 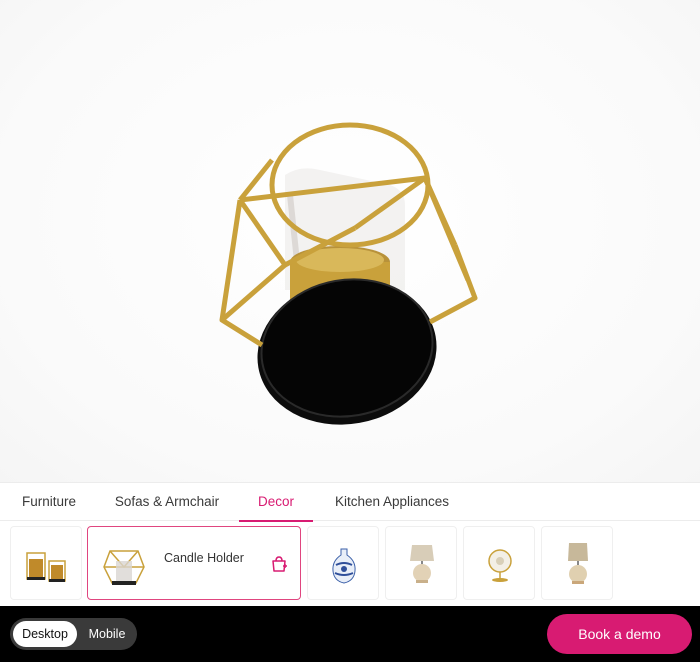 I want to click on candle-set-icon, so click(x=46, y=567).